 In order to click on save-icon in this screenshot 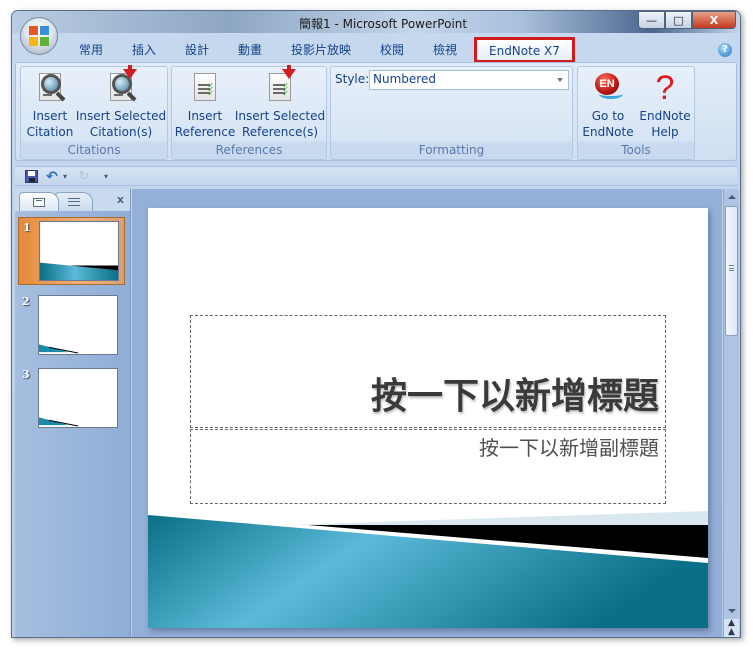, I will do `click(31, 176)`.